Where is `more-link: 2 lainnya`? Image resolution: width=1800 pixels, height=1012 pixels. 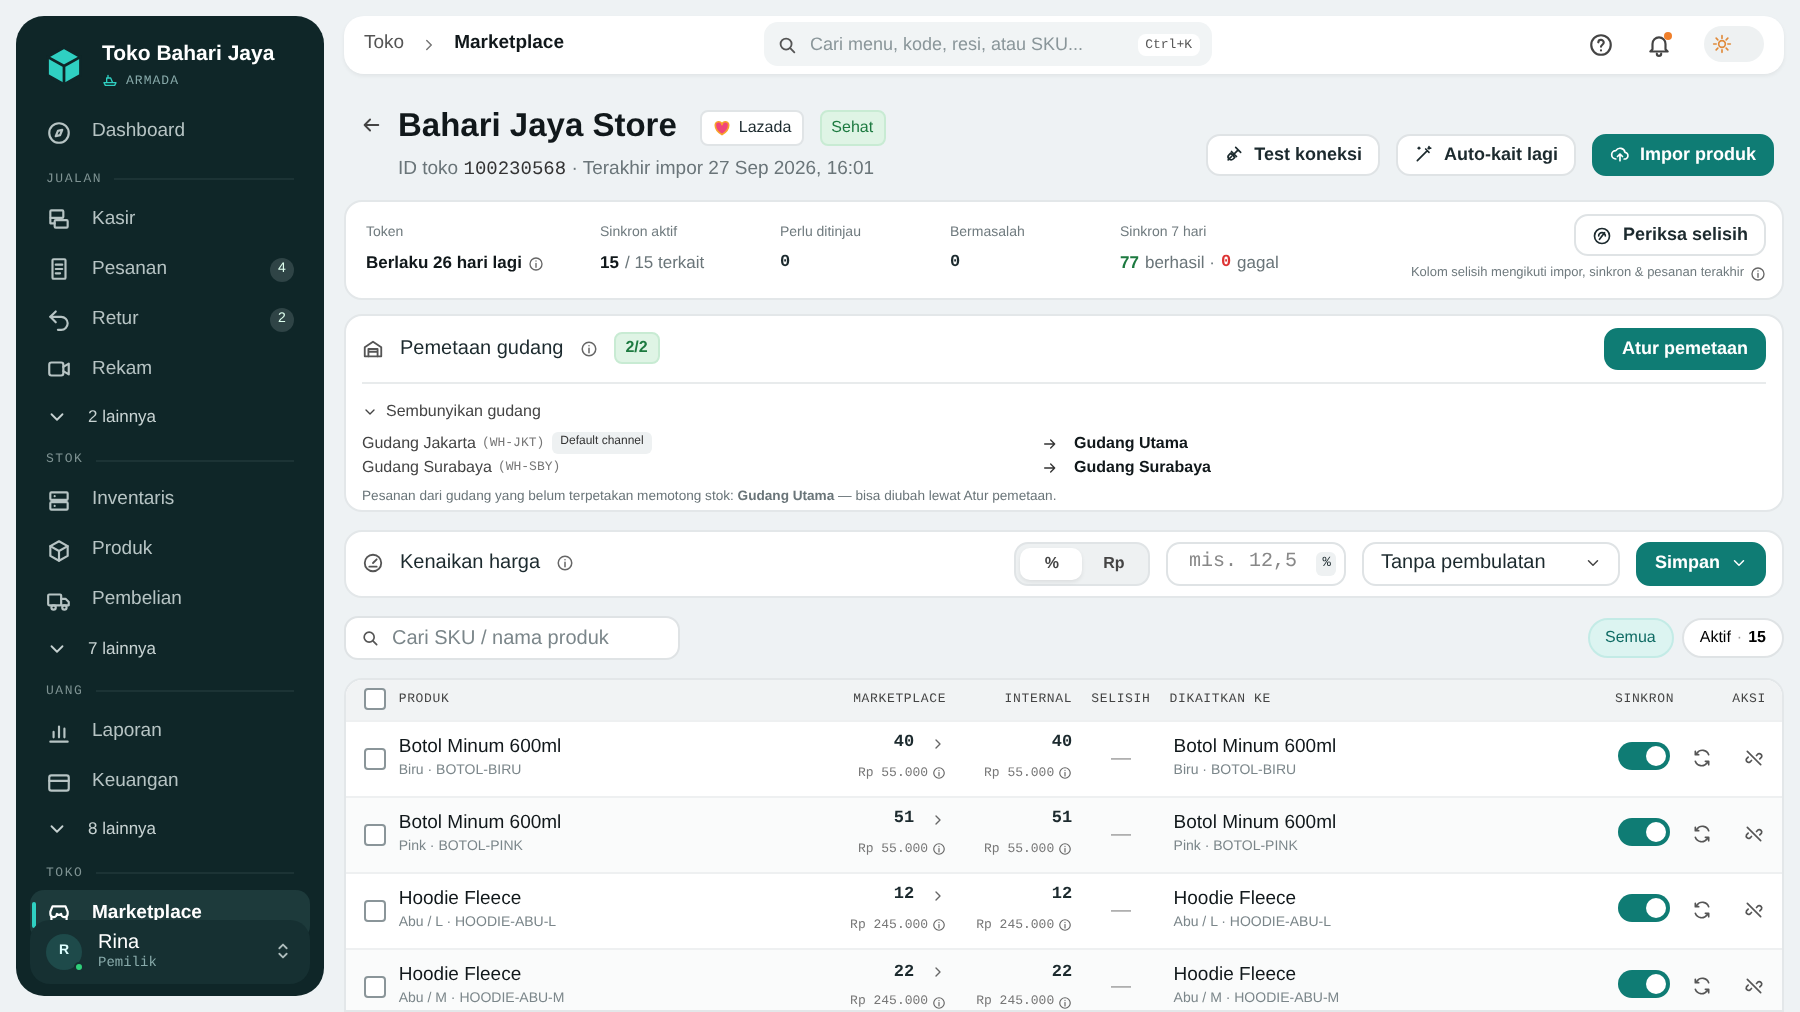
more-link: 2 lainnya is located at coordinates (170, 416).